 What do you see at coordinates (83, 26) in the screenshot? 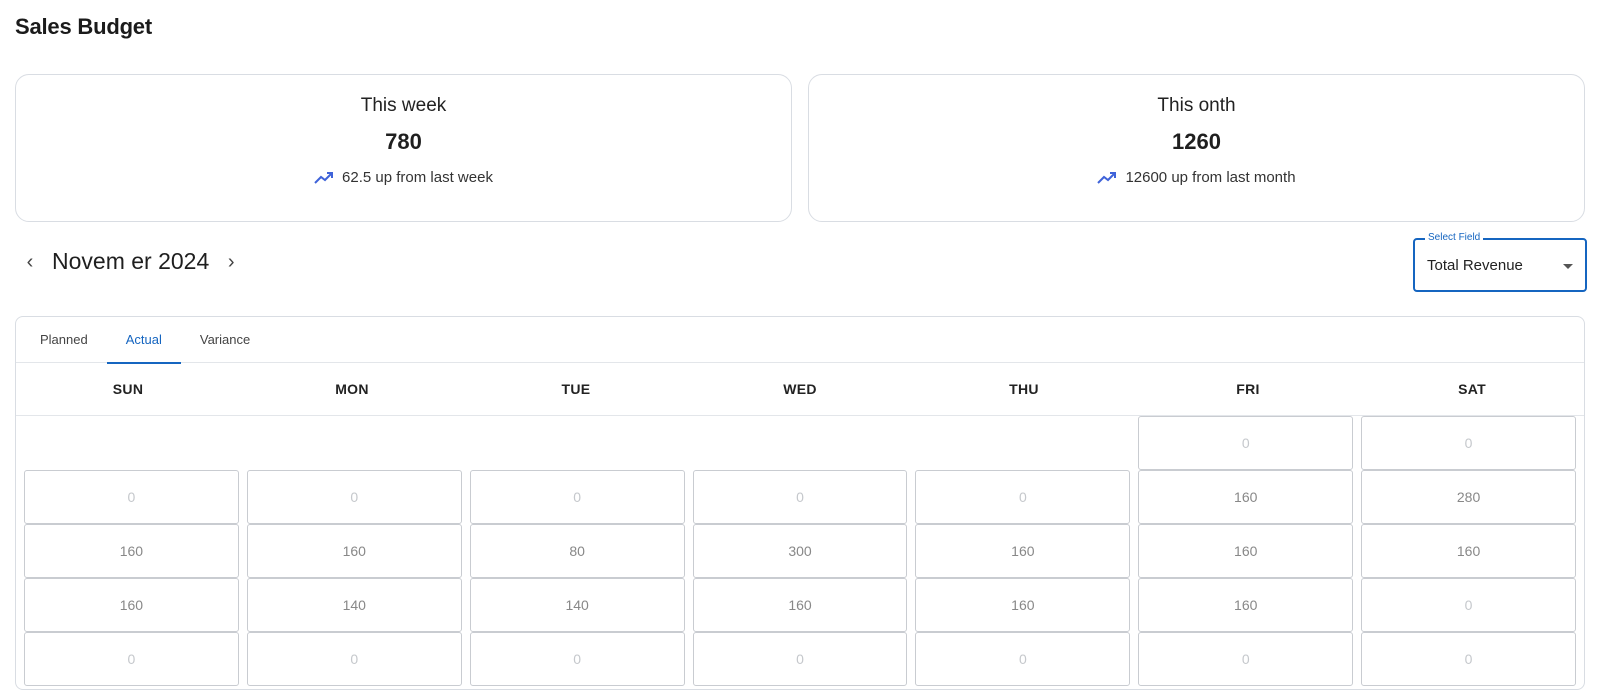
I see `page-title: Sales Budget` at bounding box center [83, 26].